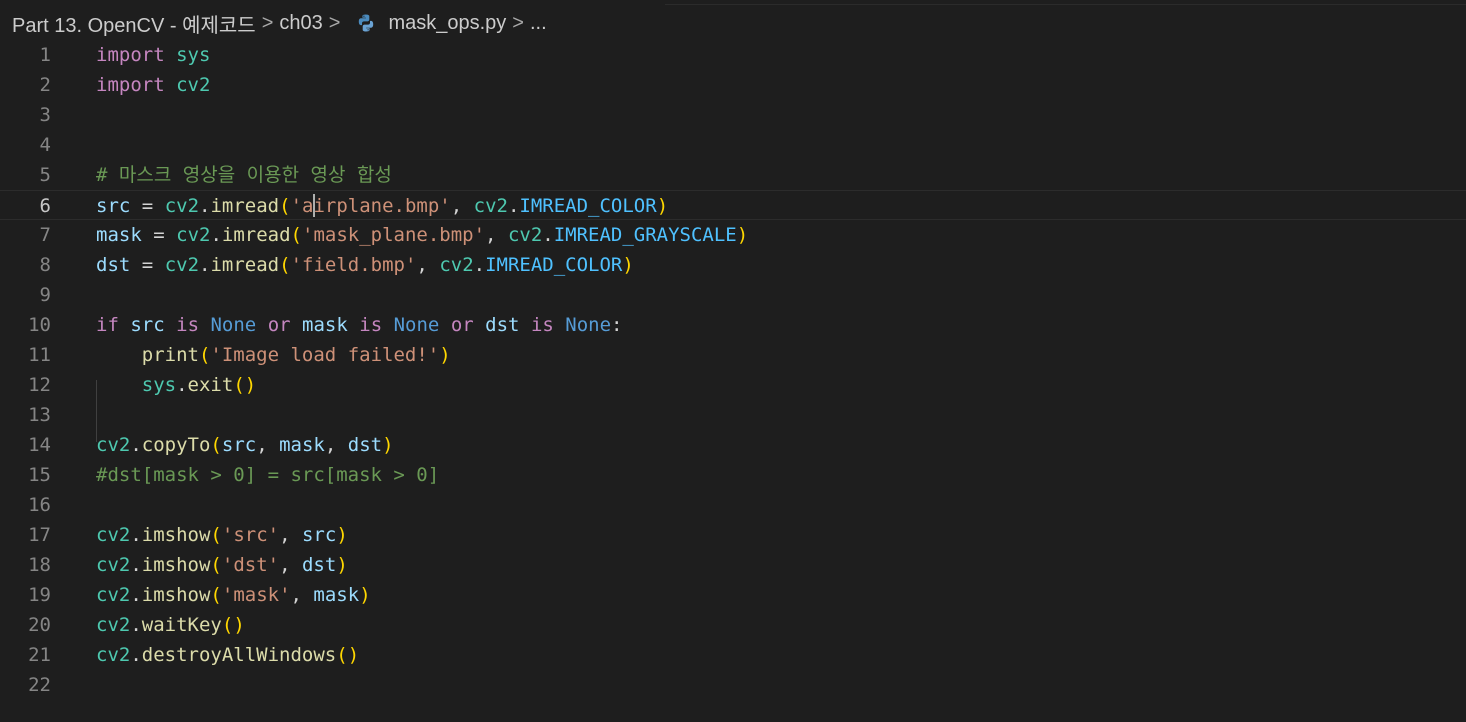 This screenshot has width=1466, height=722. What do you see at coordinates (170, 625) in the screenshot?
I see `code-text: cv2.waitKey()` at bounding box center [170, 625].